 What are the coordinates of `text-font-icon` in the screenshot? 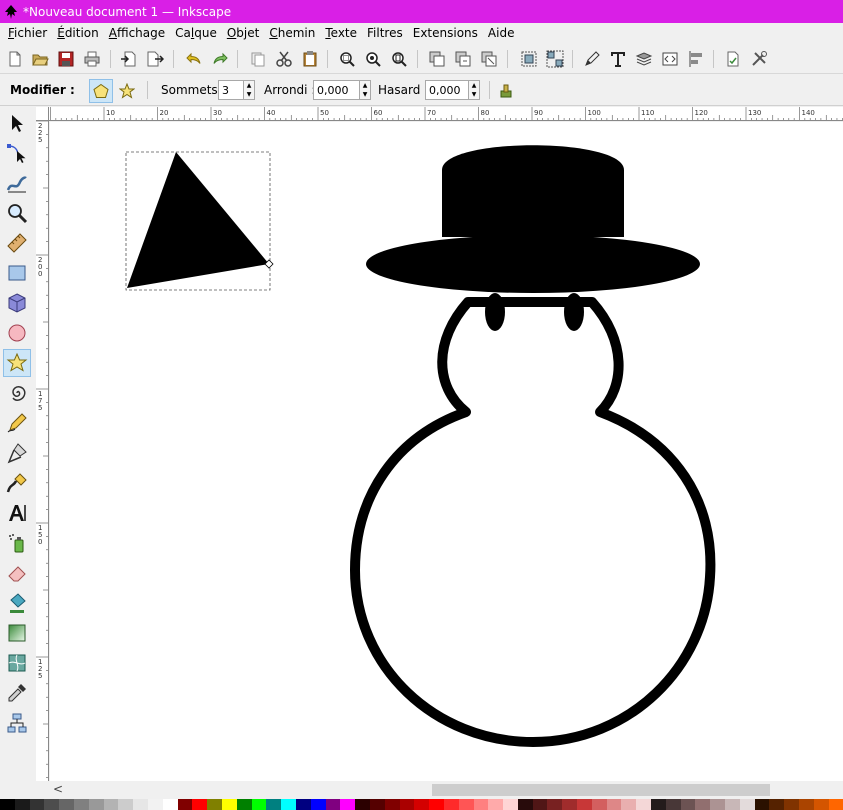 It's located at (618, 59).